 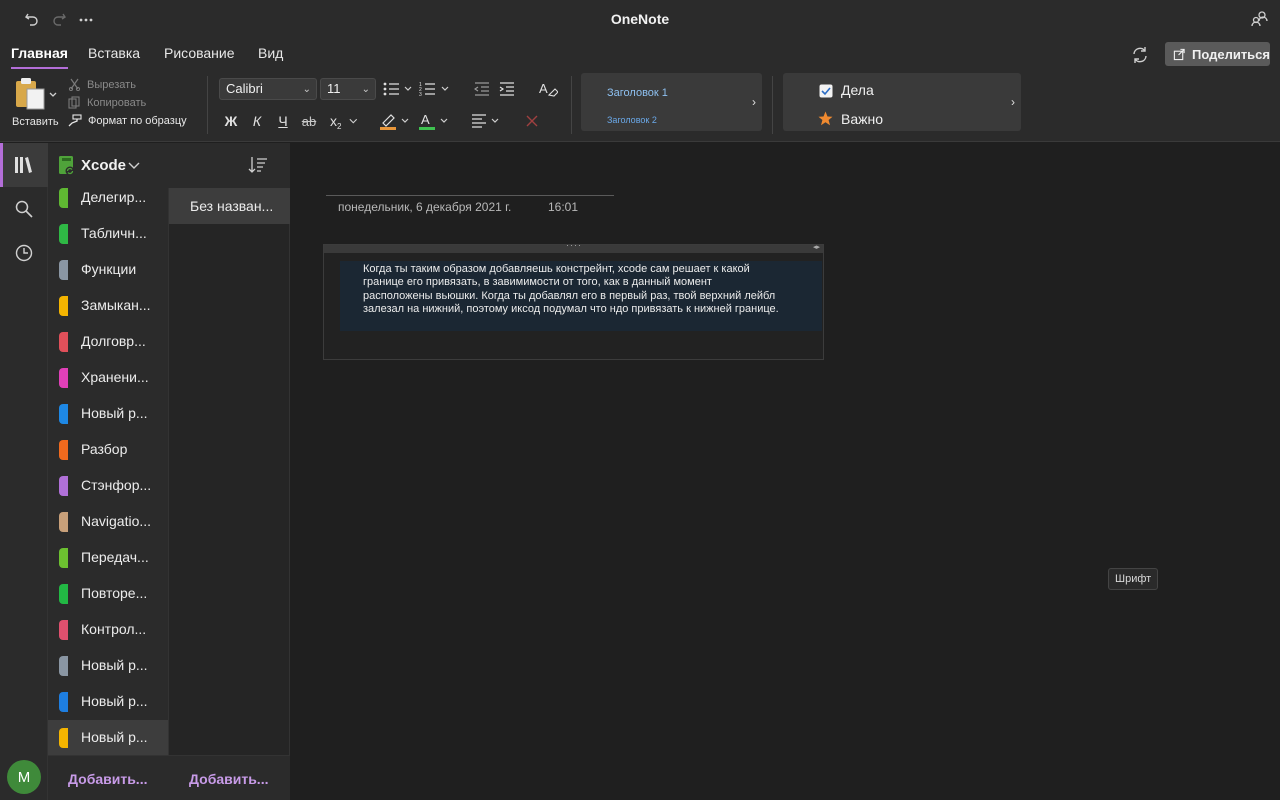 I want to click on subscript-button: x 2, so click(x=344, y=121).